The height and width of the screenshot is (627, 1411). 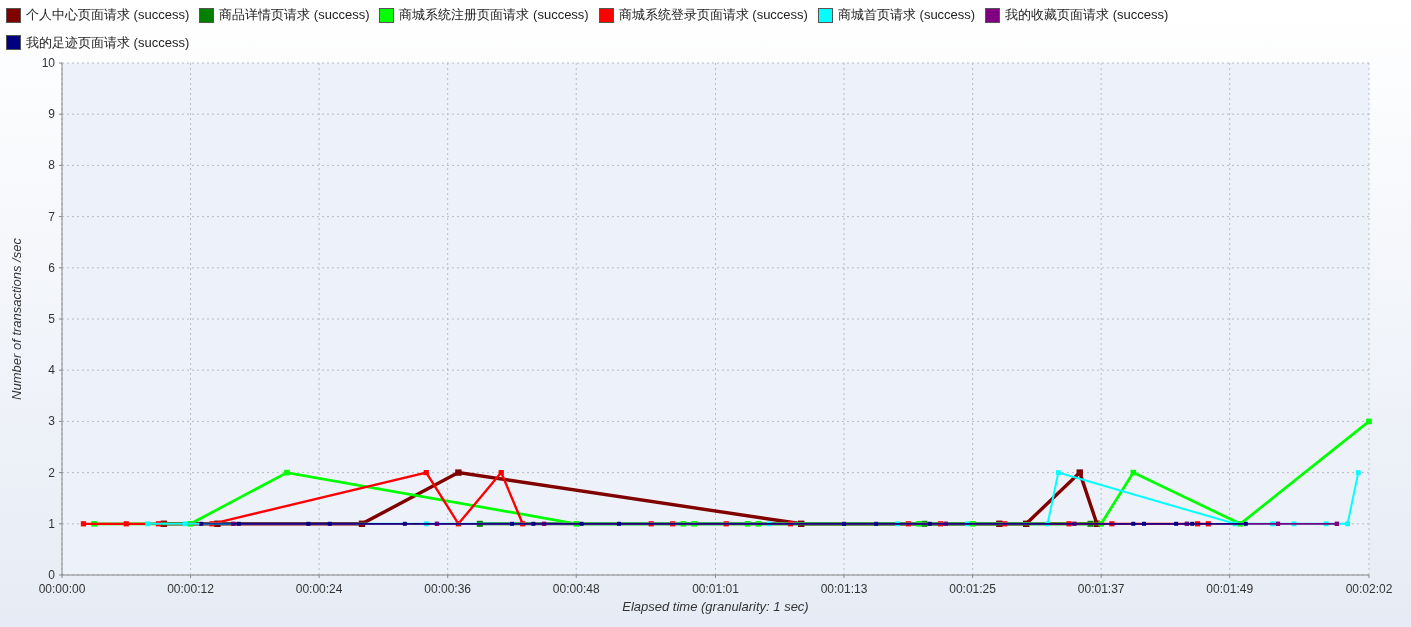 I want to click on tick-label: 5, so click(x=51, y=319).